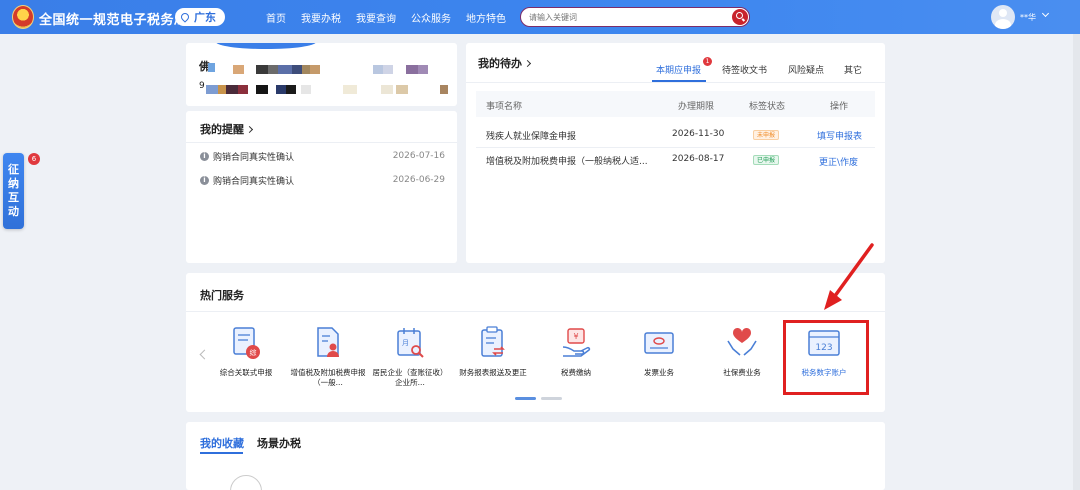 This screenshot has height=490, width=1080. Describe the element at coordinates (742, 372) in the screenshot. I see `service-label: 社保费业务` at that location.